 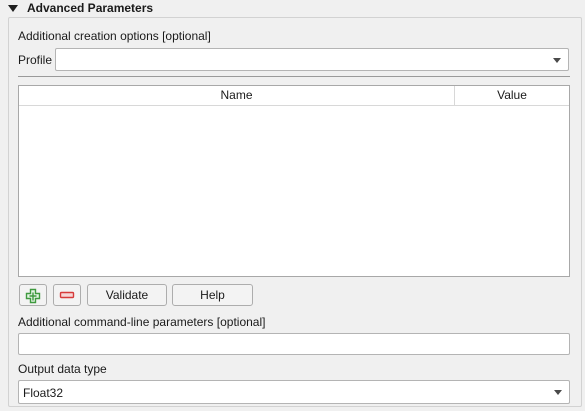 What do you see at coordinates (512, 95) in the screenshot?
I see `column-header-value: Value` at bounding box center [512, 95].